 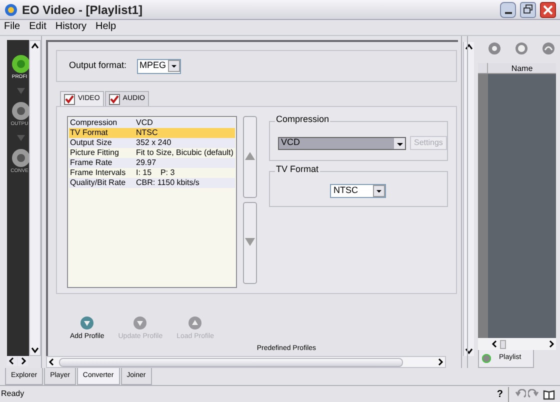 I want to click on gear-icon, so click(x=494, y=48).